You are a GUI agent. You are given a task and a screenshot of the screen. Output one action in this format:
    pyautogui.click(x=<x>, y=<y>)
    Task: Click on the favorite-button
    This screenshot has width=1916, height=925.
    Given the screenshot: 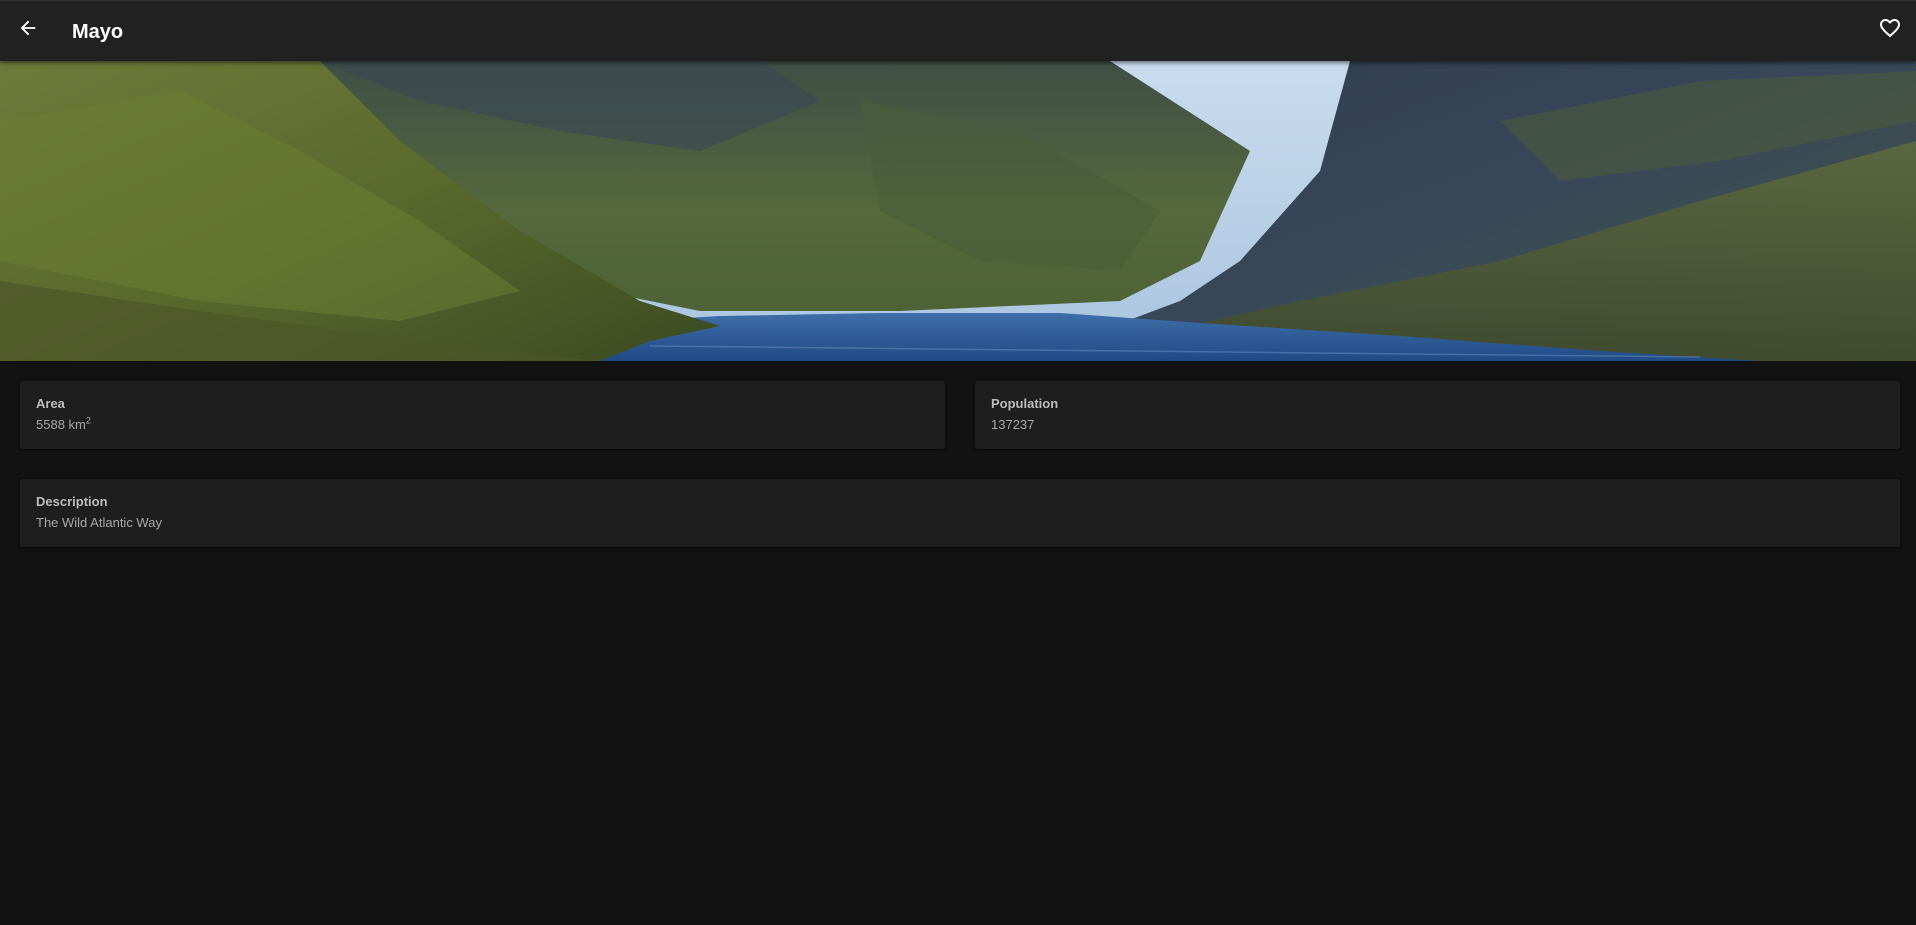 What is the action you would take?
    pyautogui.click(x=1890, y=30)
    